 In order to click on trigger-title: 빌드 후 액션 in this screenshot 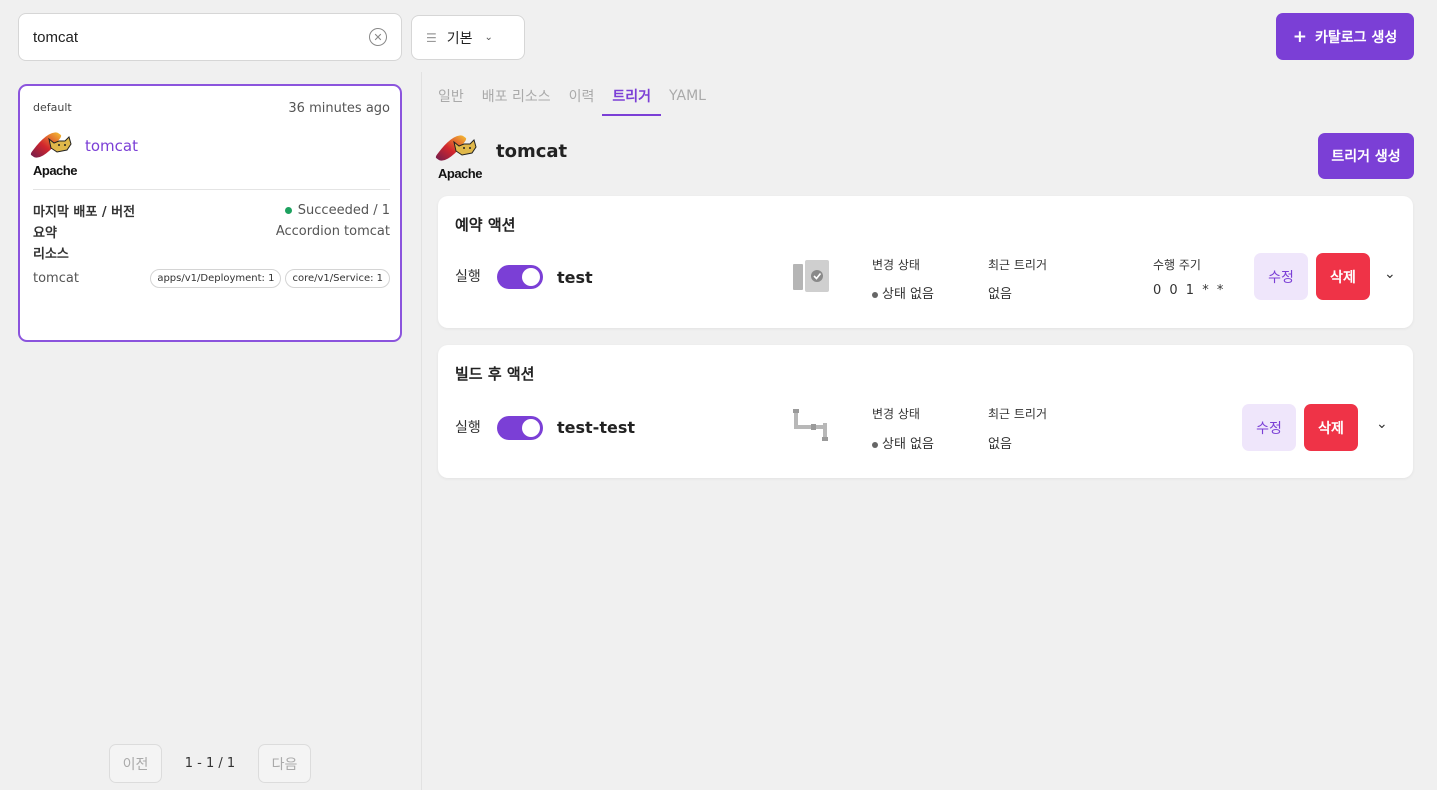, I will do `click(495, 374)`.